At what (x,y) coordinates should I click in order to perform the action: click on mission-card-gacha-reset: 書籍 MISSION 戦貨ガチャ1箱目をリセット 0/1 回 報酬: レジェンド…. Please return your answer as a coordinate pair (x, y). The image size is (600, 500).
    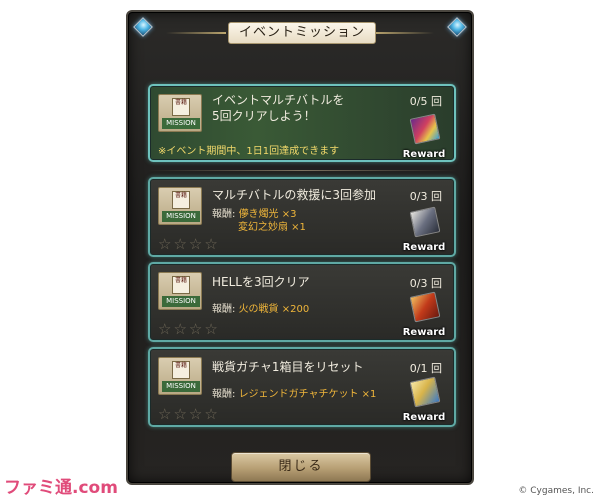
    Looking at the image, I should click on (302, 387).